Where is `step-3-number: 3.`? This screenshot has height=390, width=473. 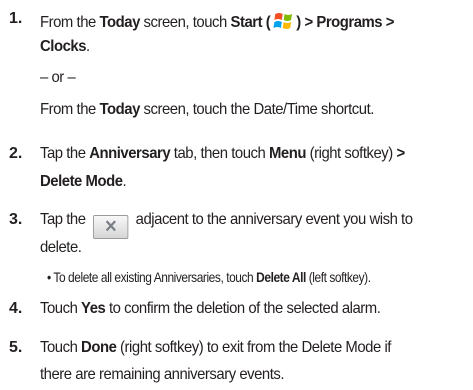
step-3-number: 3. is located at coordinates (16, 219).